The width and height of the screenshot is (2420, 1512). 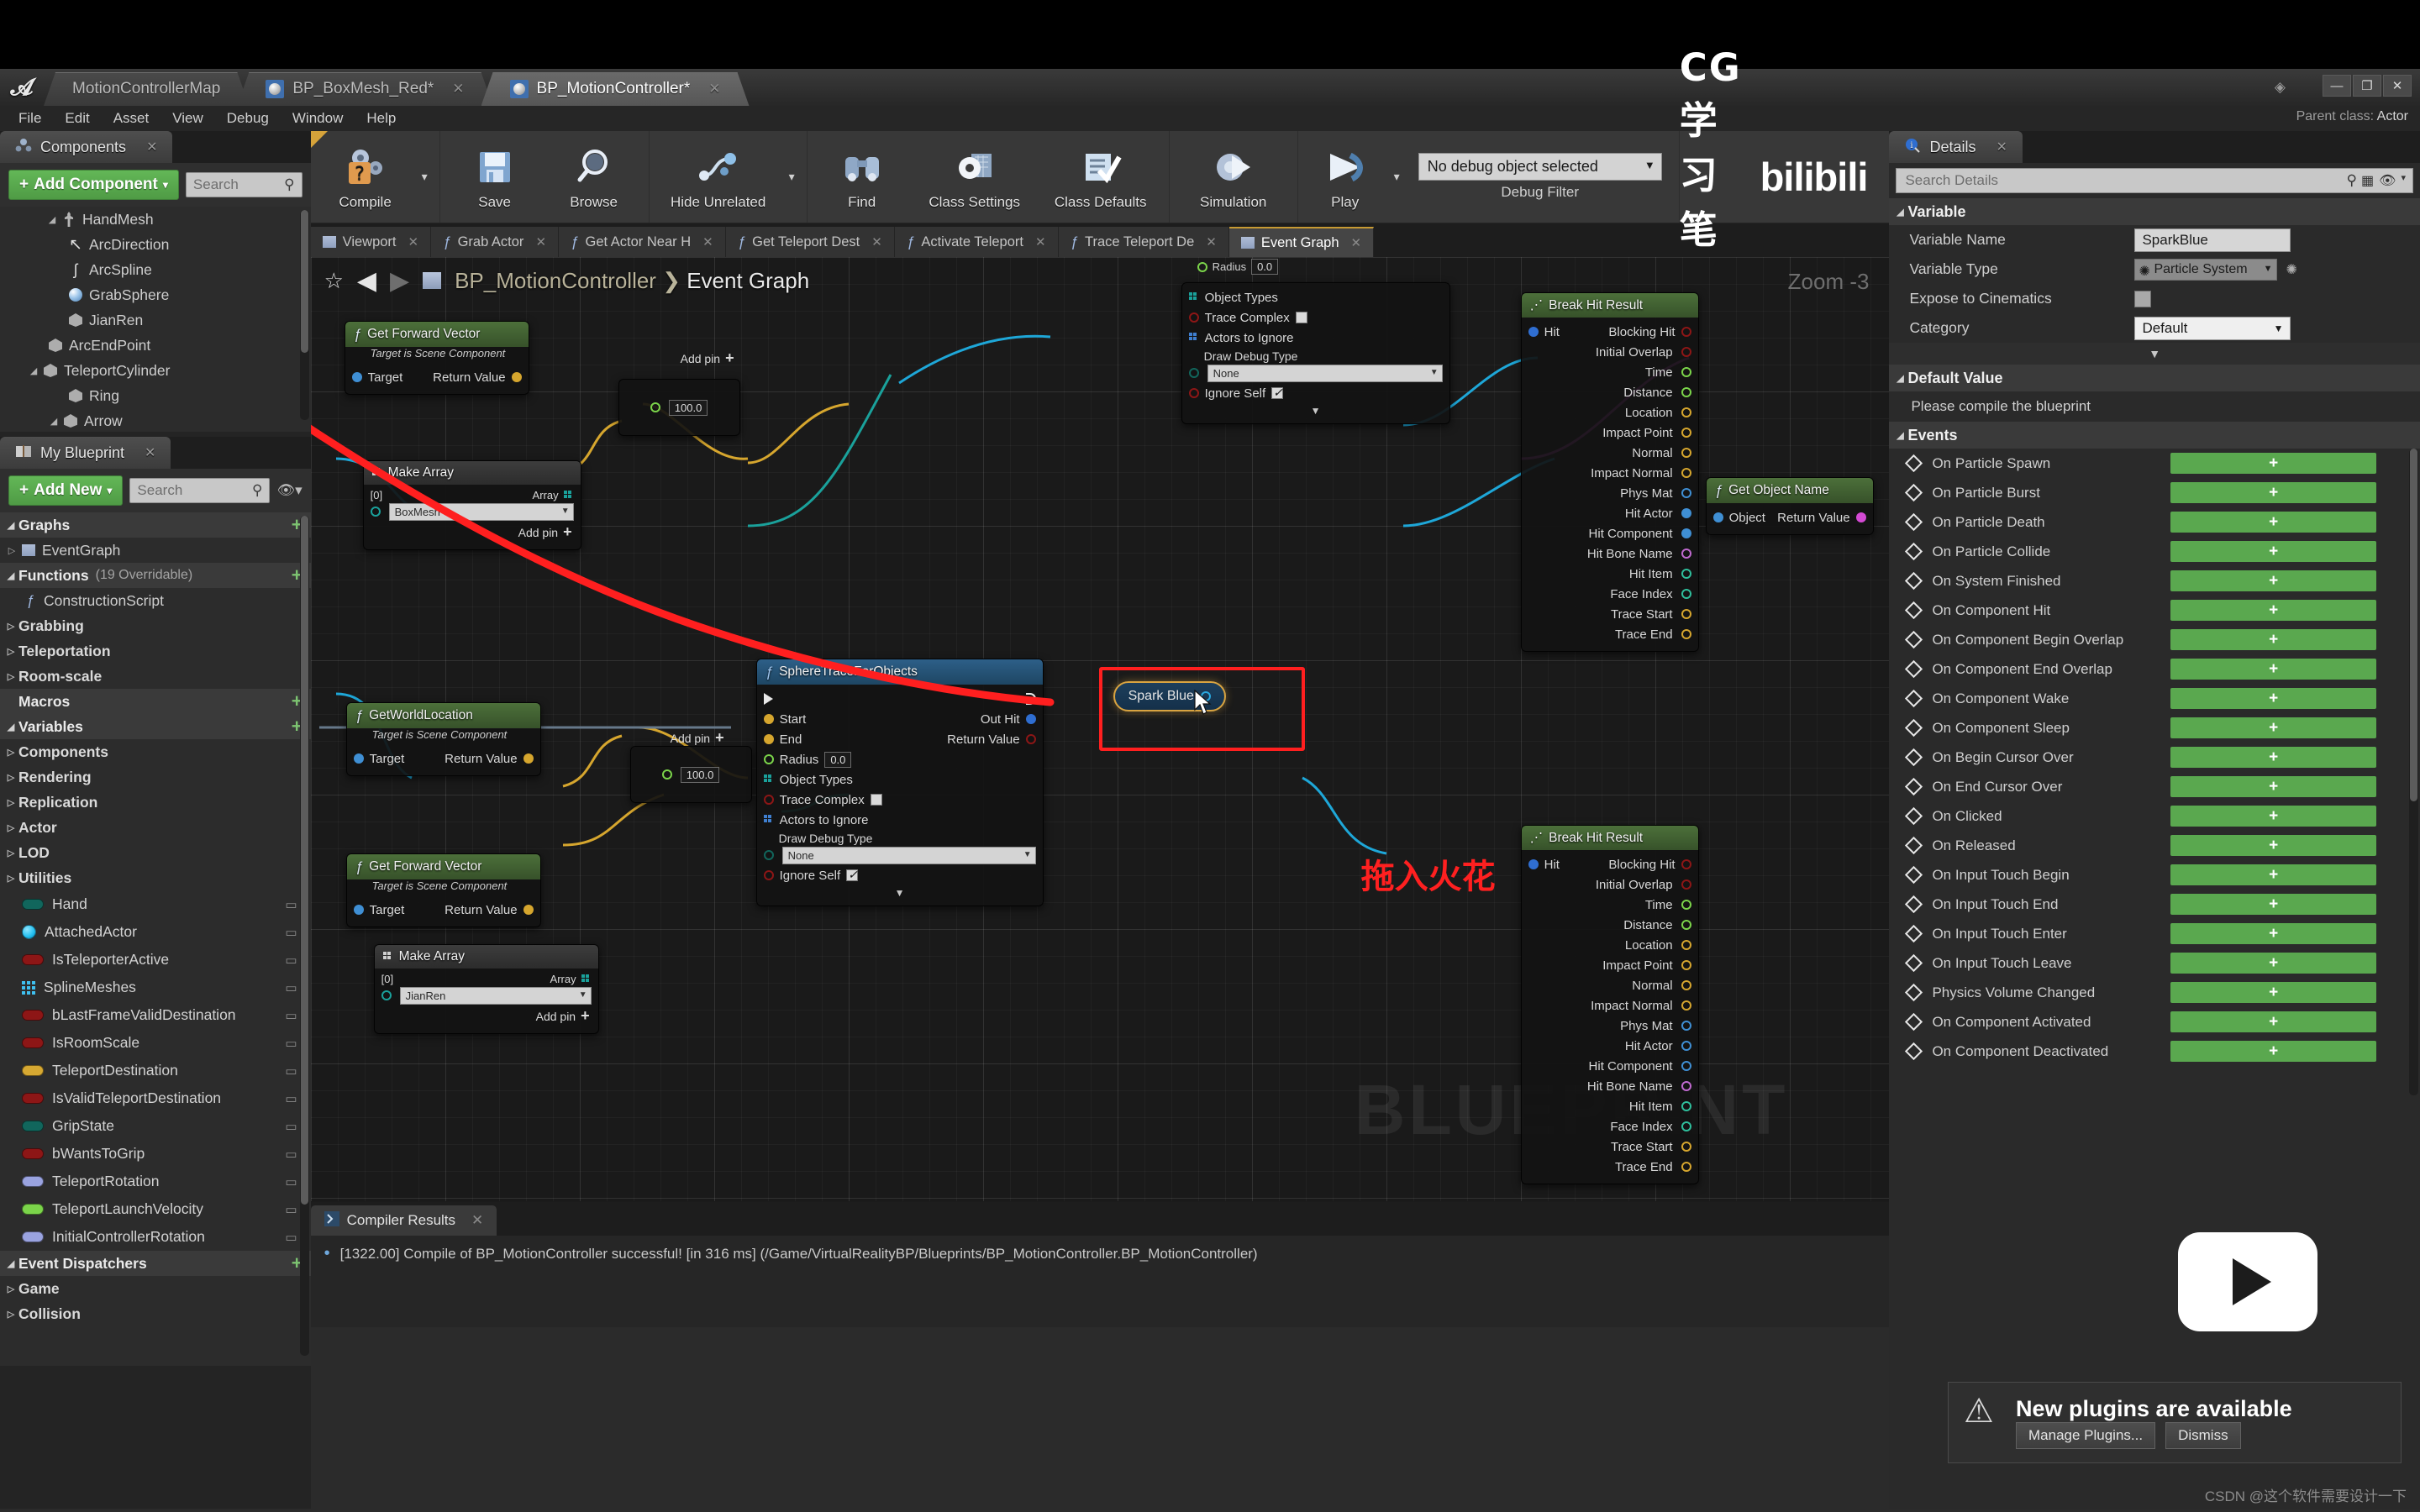 What do you see at coordinates (900, 699) in the screenshot?
I see `pin-row-exec` at bounding box center [900, 699].